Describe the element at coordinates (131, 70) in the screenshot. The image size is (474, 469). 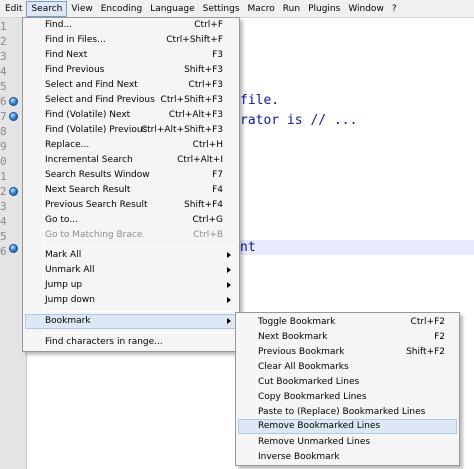
I see `menu-item-find-previous: Find Previous Shift+F3` at that location.